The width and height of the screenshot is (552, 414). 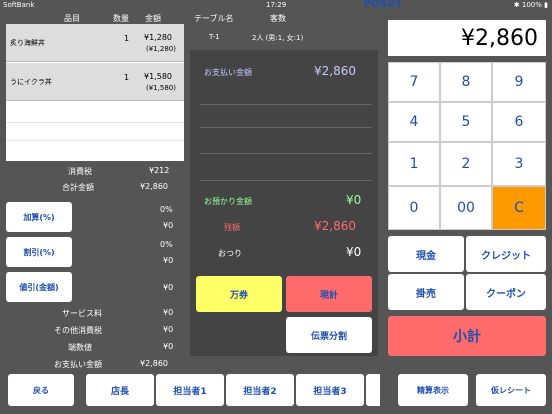 What do you see at coordinates (278, 18) in the screenshot?
I see `header-guests: 客数` at bounding box center [278, 18].